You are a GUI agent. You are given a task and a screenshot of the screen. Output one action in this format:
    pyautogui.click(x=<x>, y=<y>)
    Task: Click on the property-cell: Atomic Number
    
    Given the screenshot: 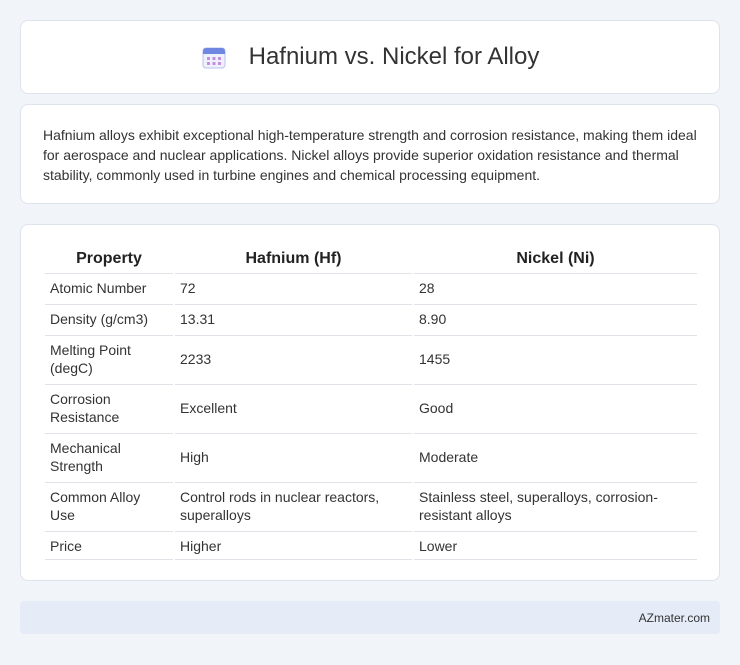 What is the action you would take?
    pyautogui.click(x=109, y=287)
    